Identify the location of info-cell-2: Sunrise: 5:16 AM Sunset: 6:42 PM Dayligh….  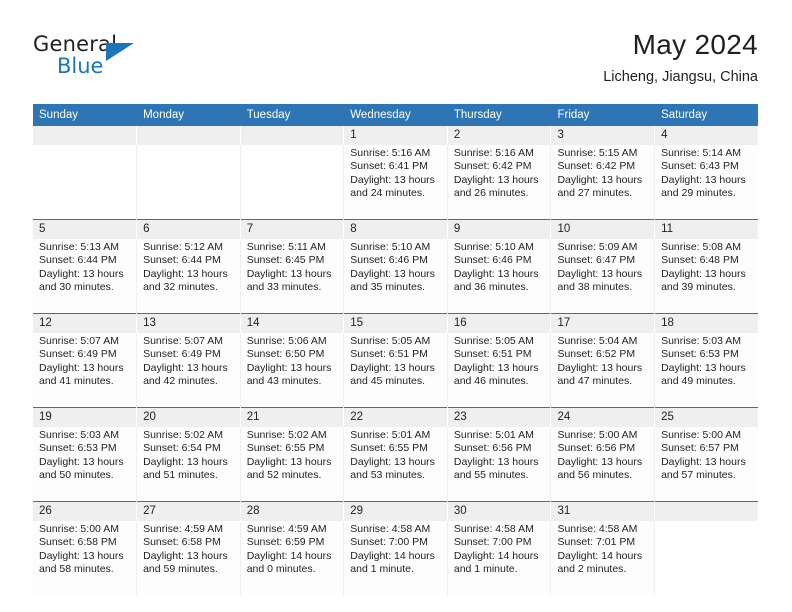
(499, 182).